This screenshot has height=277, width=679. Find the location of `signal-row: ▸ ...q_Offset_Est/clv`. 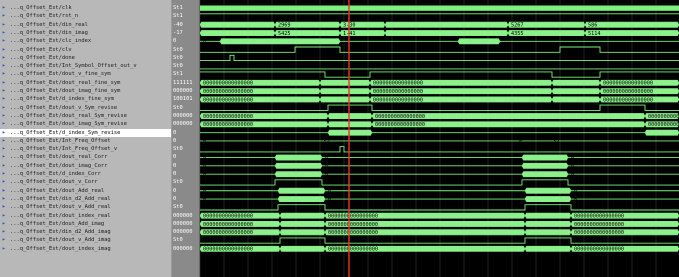

signal-row: ▸ ...q_Offset_Est/clv is located at coordinates (85, 50).